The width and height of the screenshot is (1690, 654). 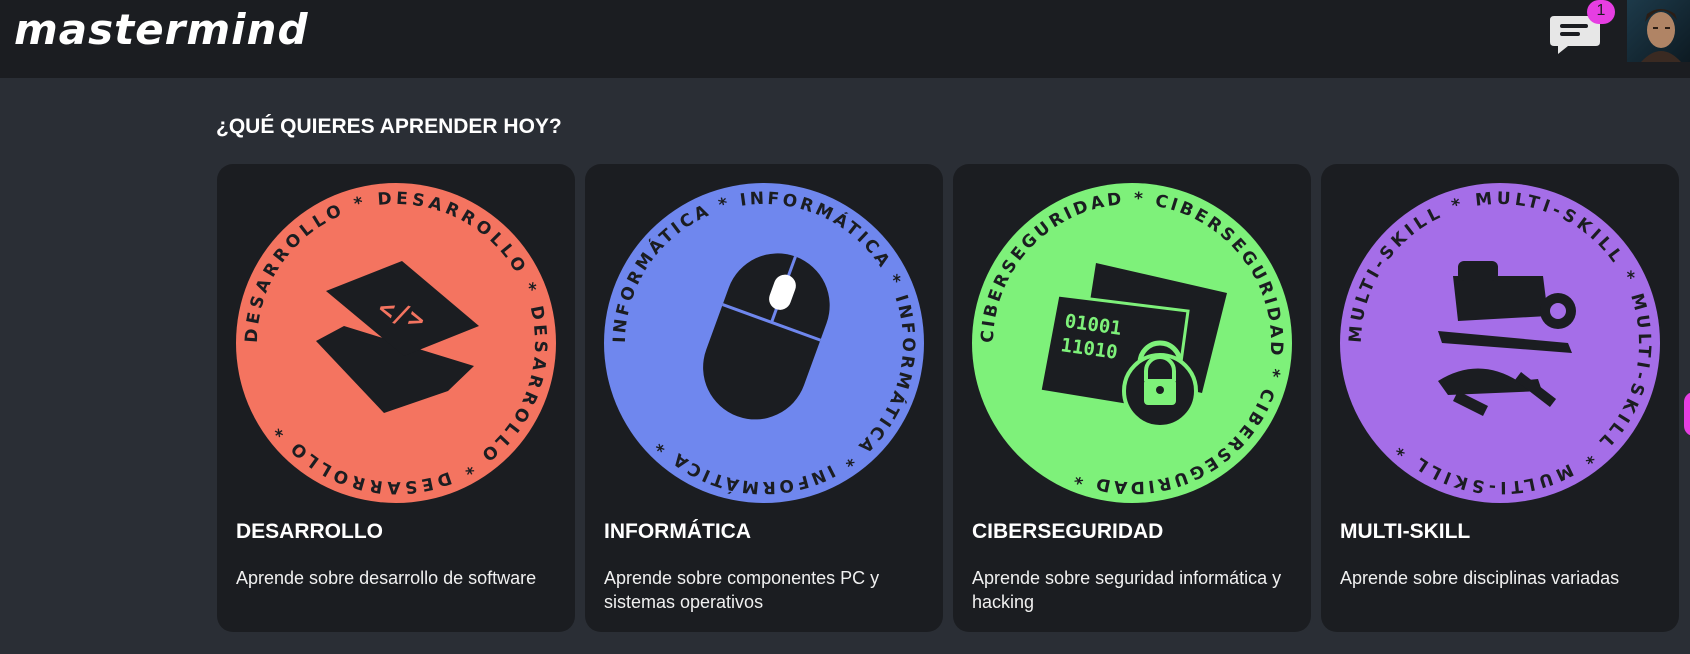 I want to click on user-avatar, so click(x=1658, y=31).